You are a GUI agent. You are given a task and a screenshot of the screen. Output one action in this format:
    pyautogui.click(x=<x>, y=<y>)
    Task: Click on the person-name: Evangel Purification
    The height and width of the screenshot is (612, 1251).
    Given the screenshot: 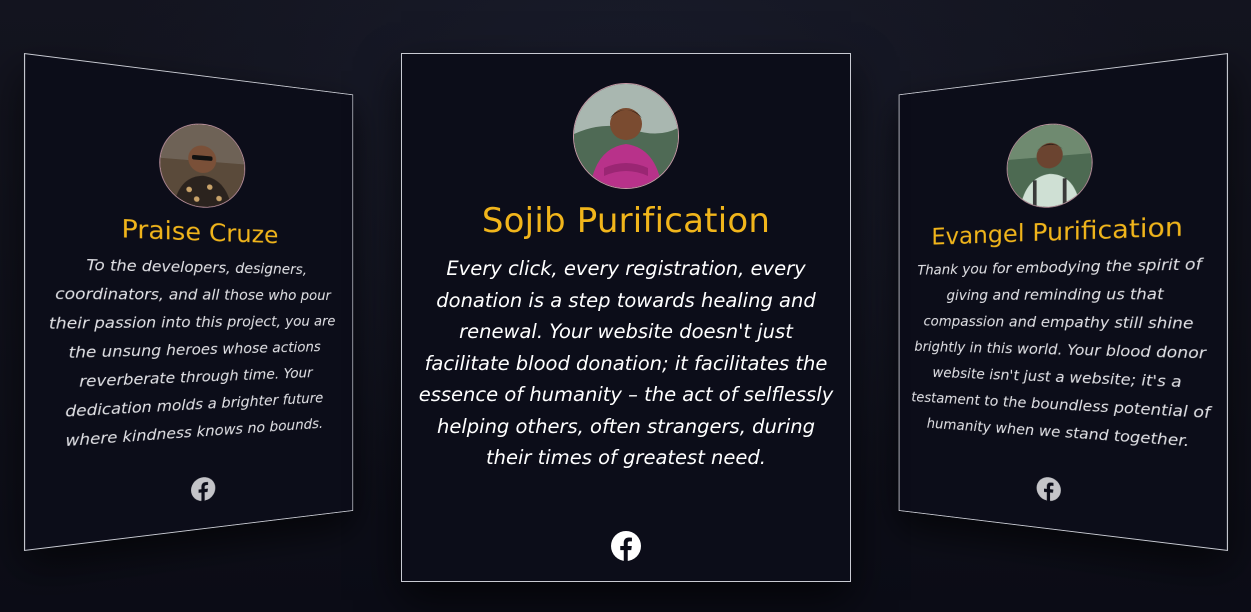 What is the action you would take?
    pyautogui.click(x=1057, y=231)
    